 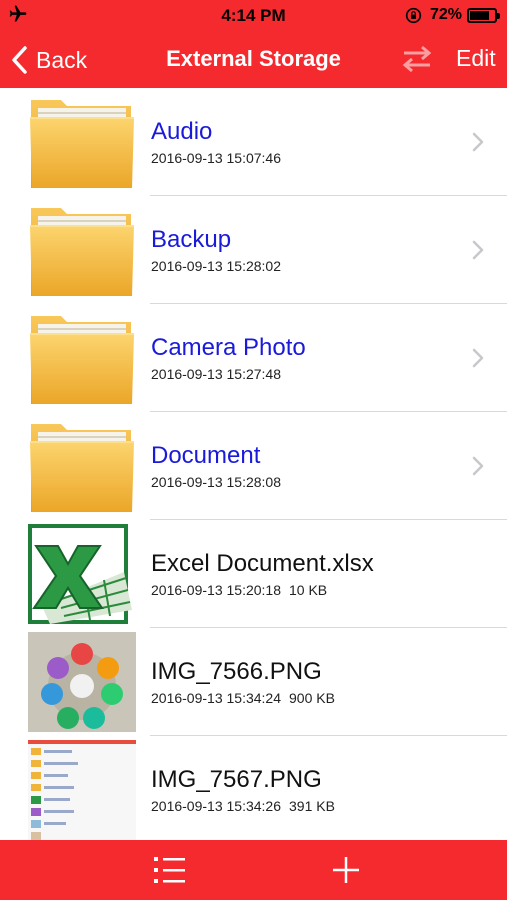 I want to click on file-name: Document, so click(x=206, y=455).